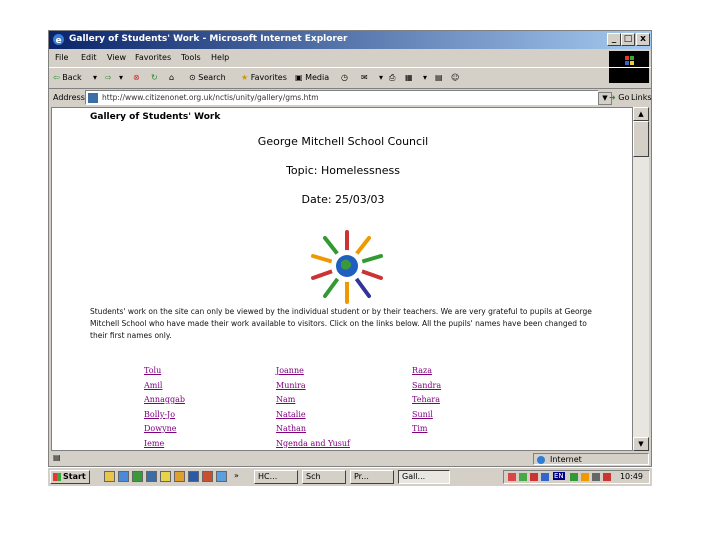  Describe the element at coordinates (641, 97) in the screenshot. I see `links-button: Links` at that location.